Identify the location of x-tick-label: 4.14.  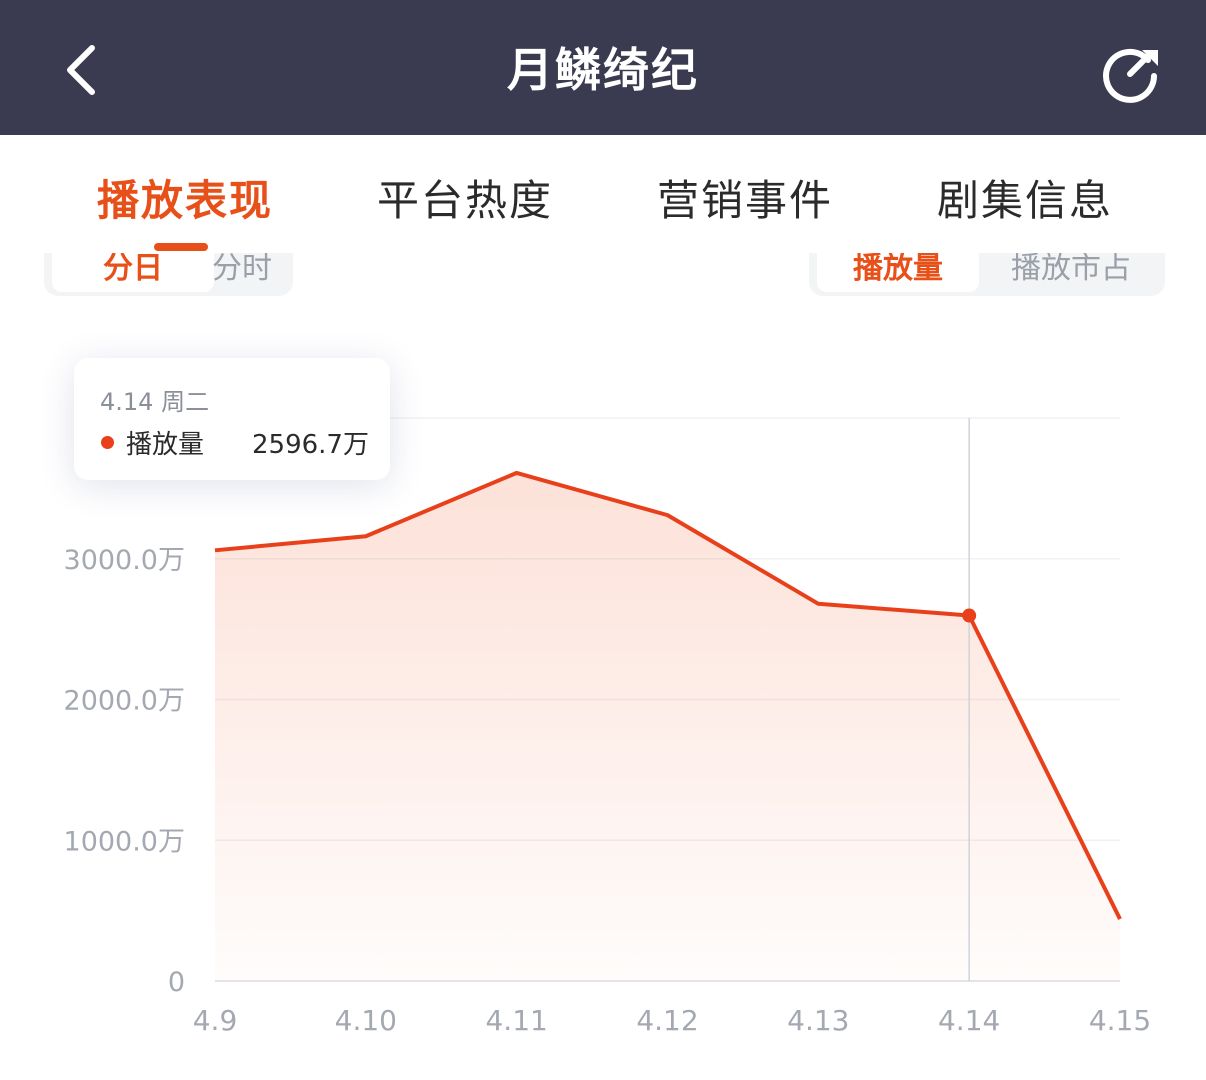
(969, 1020).